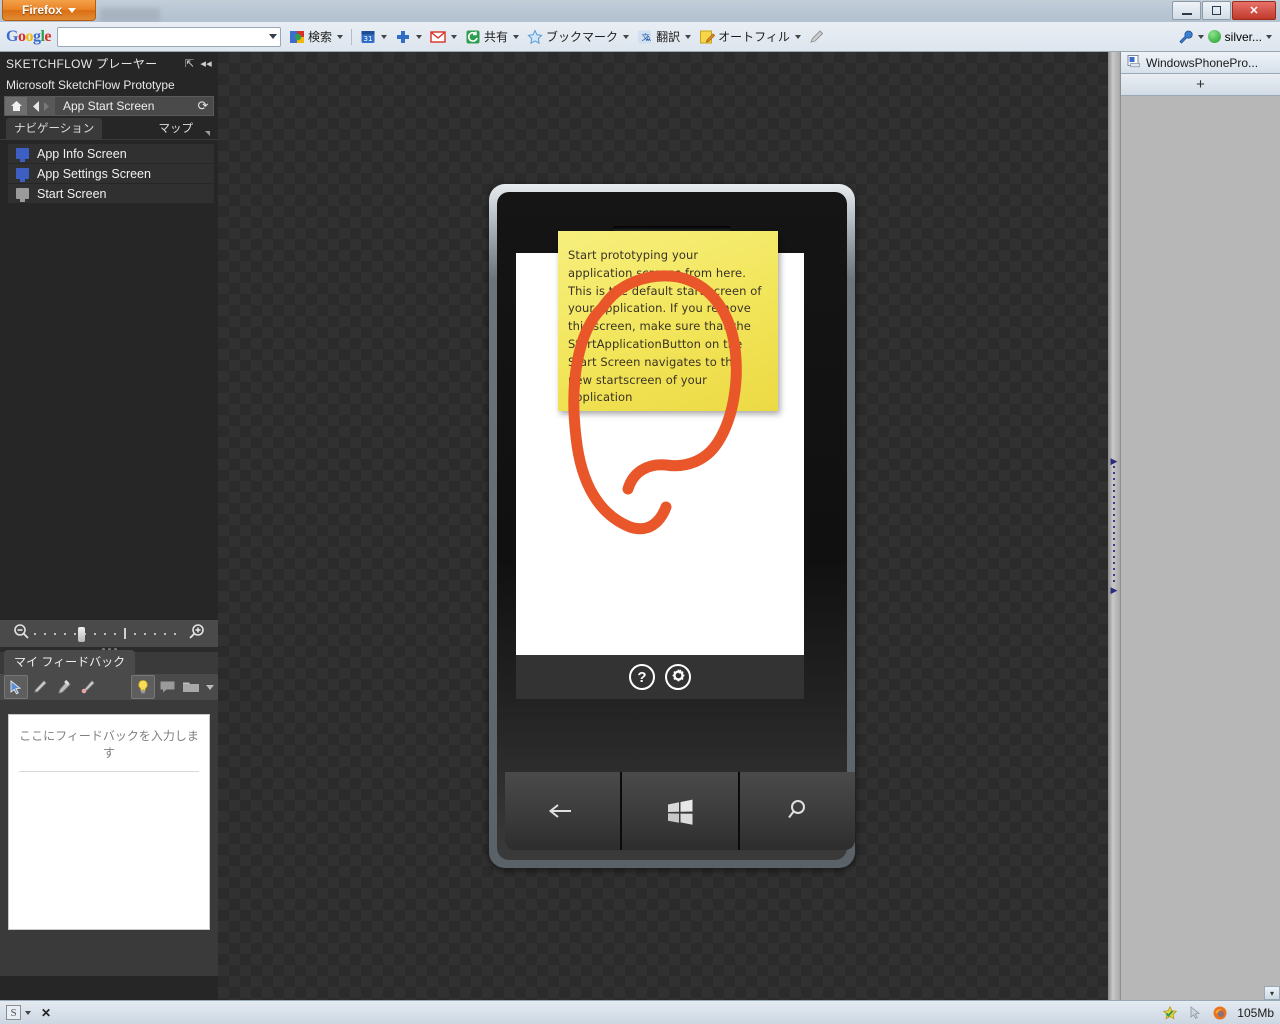 The width and height of the screenshot is (1280, 1024). I want to click on highlighter-icon, so click(64, 687).